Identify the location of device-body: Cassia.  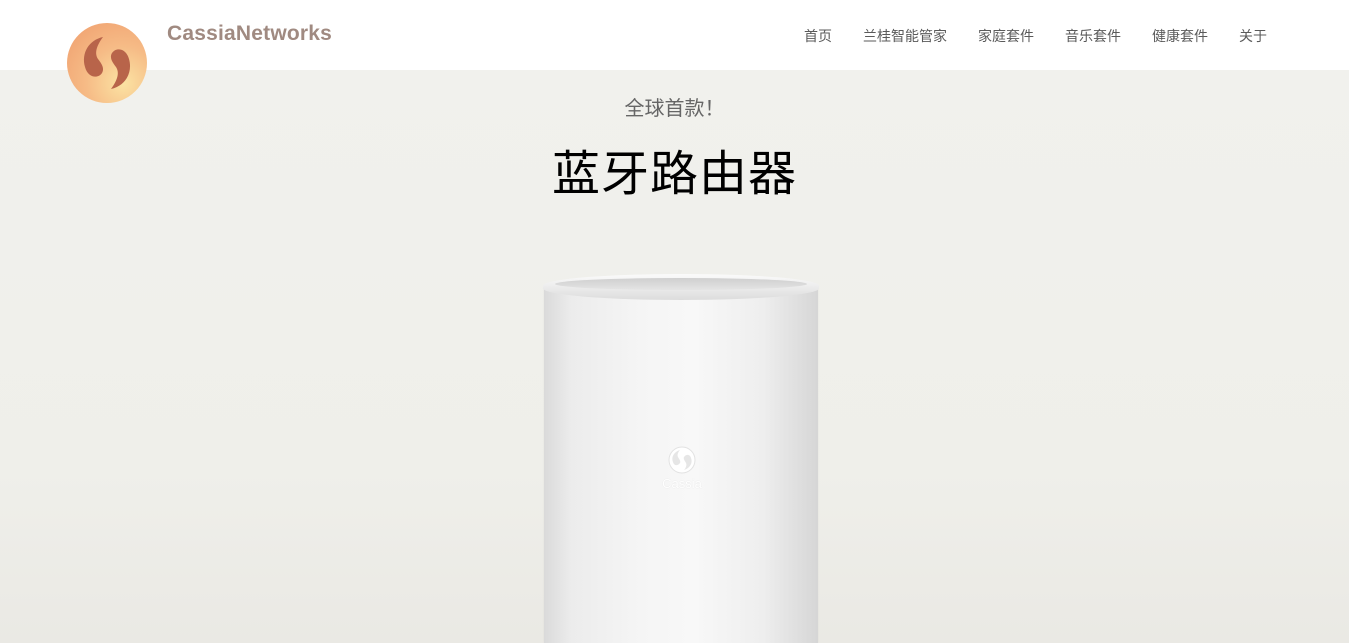
(681, 463).